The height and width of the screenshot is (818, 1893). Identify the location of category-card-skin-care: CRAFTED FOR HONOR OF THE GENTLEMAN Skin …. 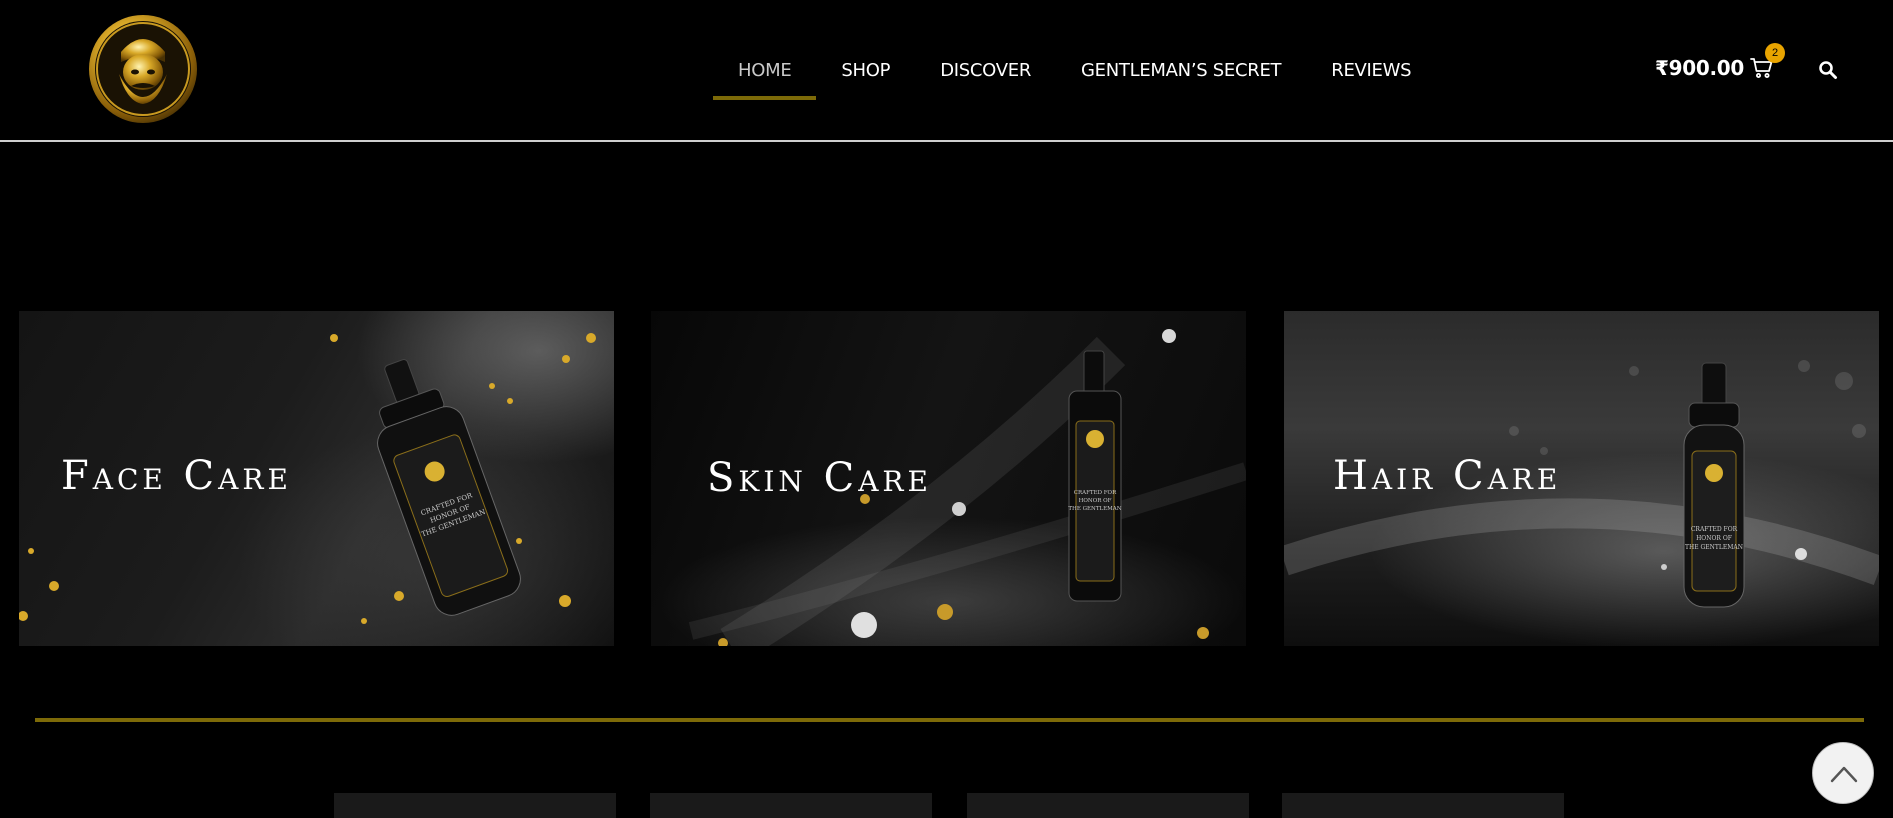
(948, 478).